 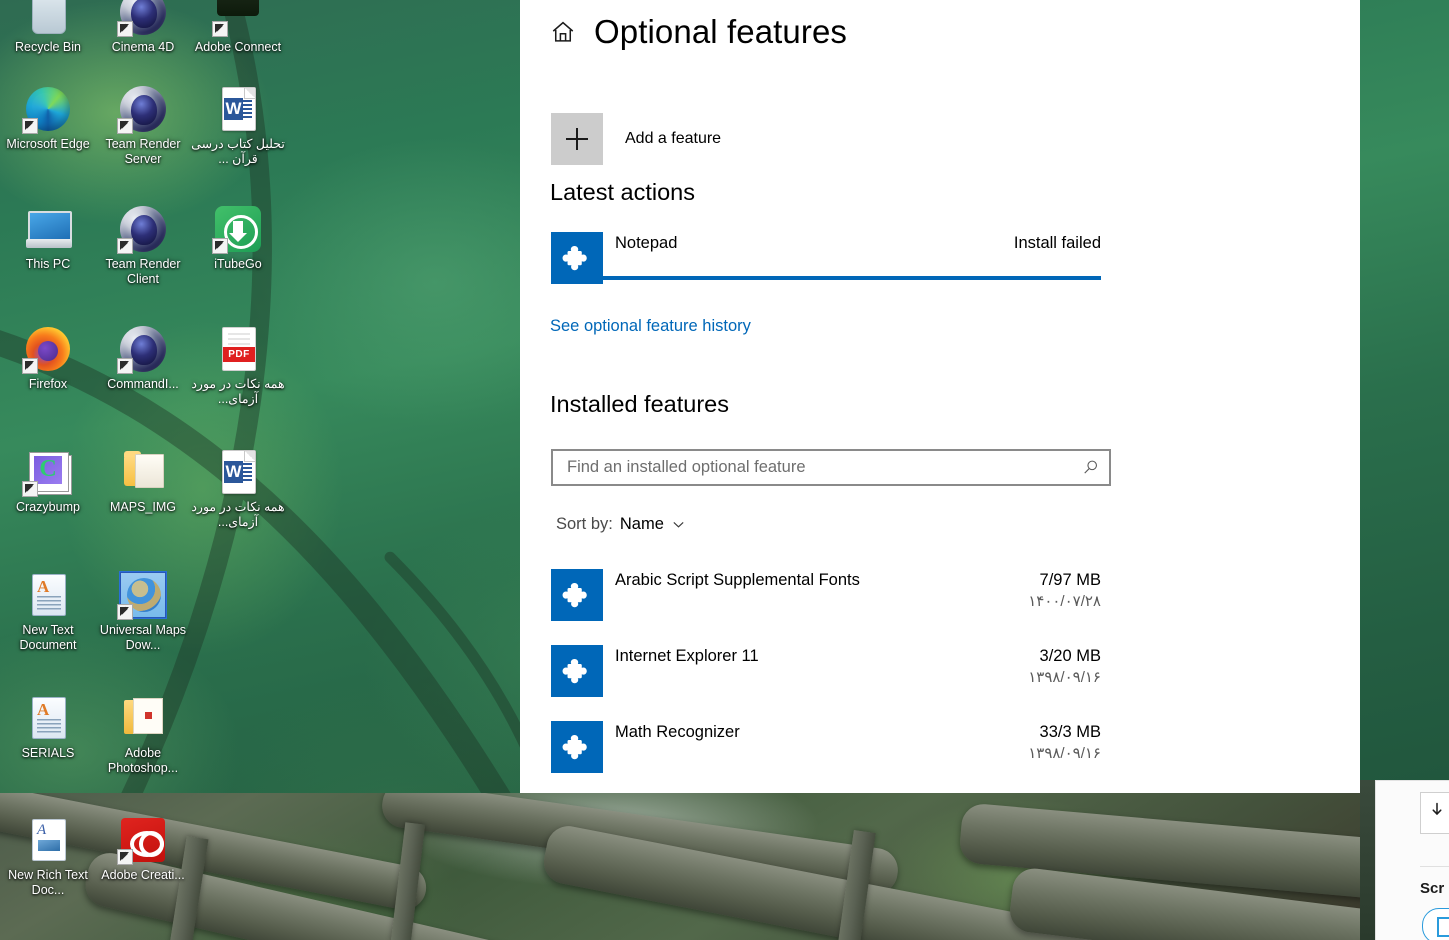 What do you see at coordinates (48, 18) in the screenshot?
I see `recycle-bin-icon` at bounding box center [48, 18].